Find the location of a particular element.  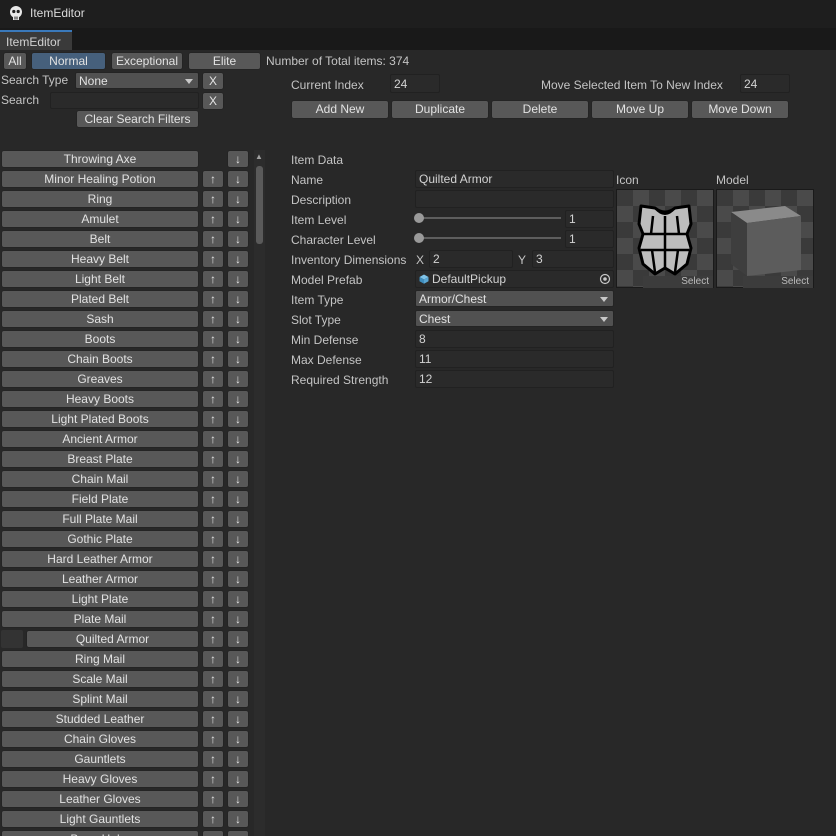

model-prefab-field: DefaultPickup is located at coordinates (514, 279).